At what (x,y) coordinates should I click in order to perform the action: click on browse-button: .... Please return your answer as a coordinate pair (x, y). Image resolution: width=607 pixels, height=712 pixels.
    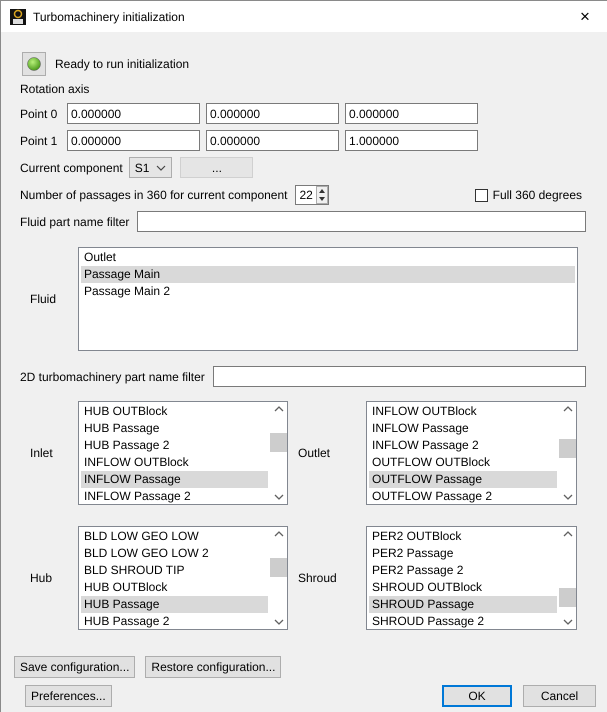
    Looking at the image, I should click on (217, 167).